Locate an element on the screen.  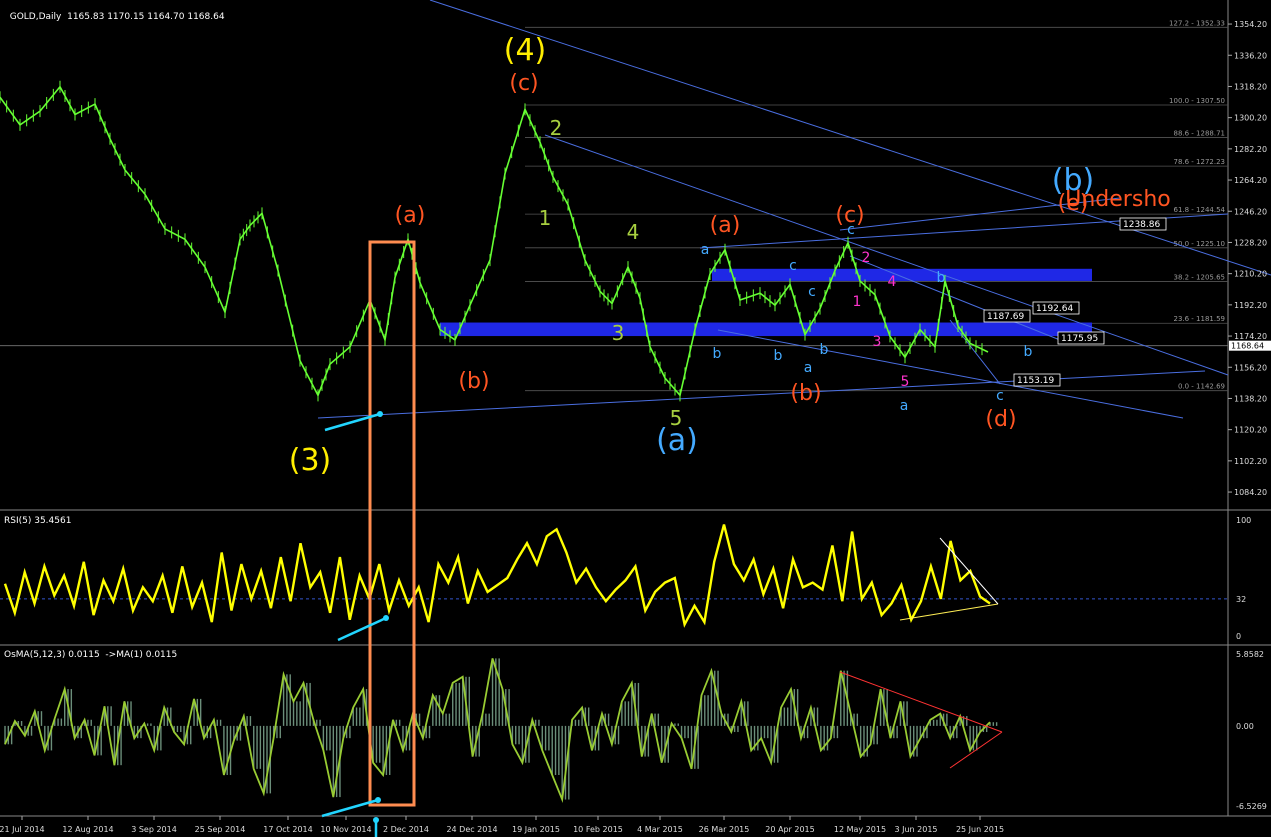
price-tick-label: 1318.20 is located at coordinates (1250, 86).